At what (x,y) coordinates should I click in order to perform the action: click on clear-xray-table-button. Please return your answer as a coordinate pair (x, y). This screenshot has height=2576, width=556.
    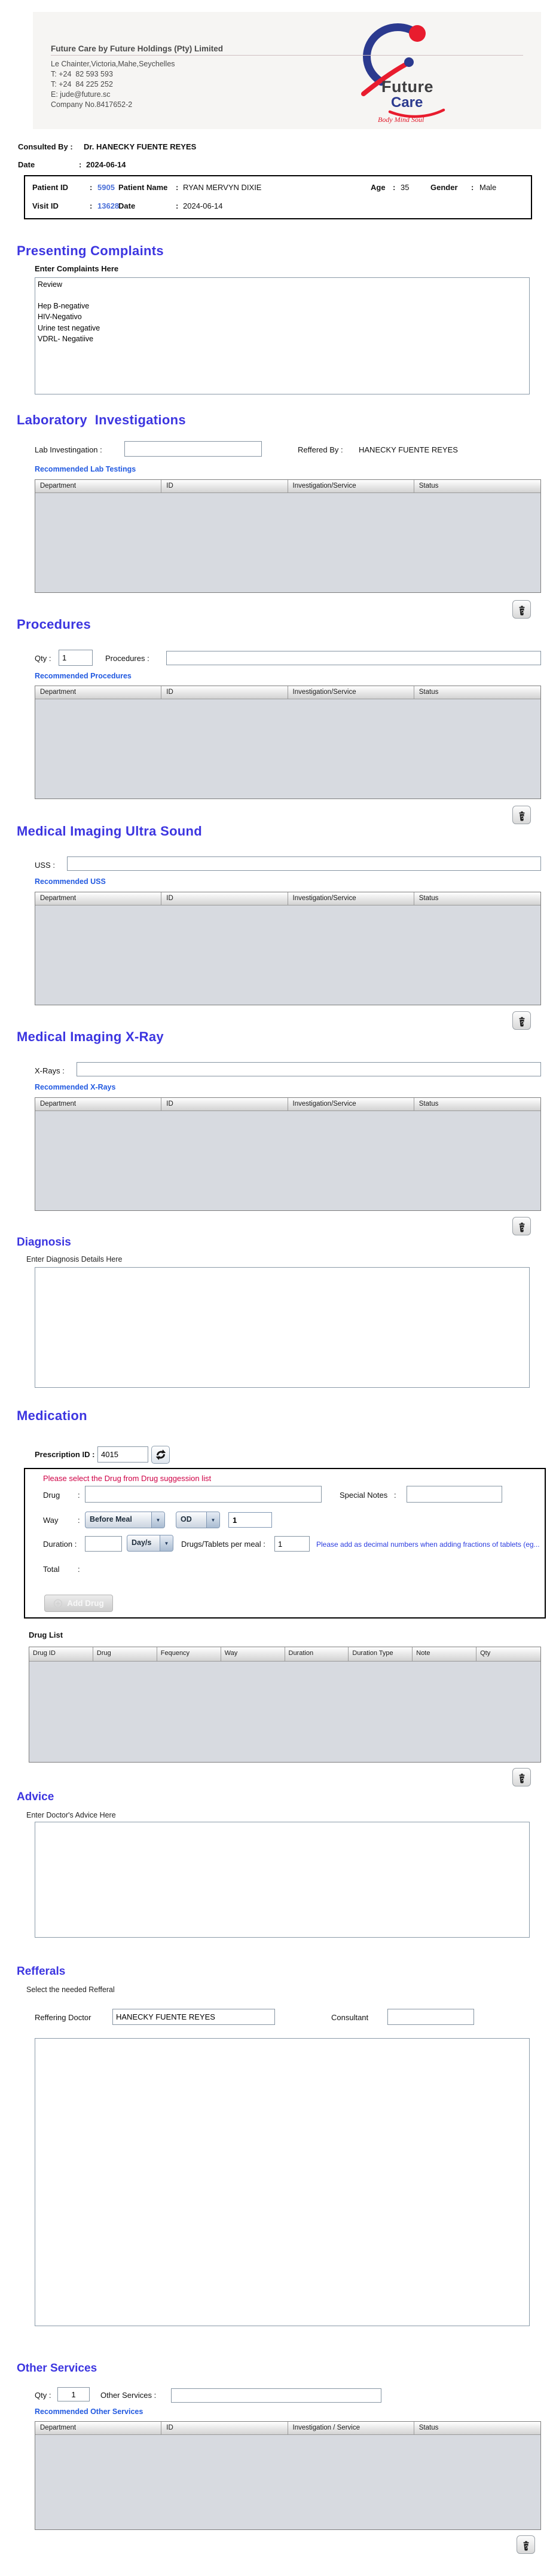
    Looking at the image, I should click on (522, 1226).